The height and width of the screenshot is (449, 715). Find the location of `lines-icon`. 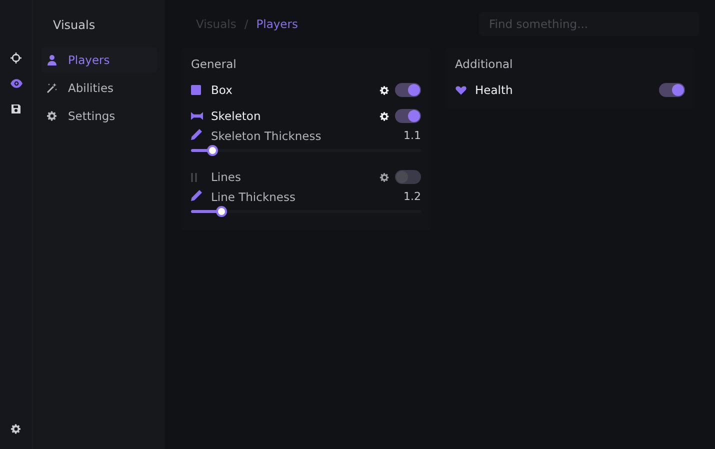

lines-icon is located at coordinates (194, 177).